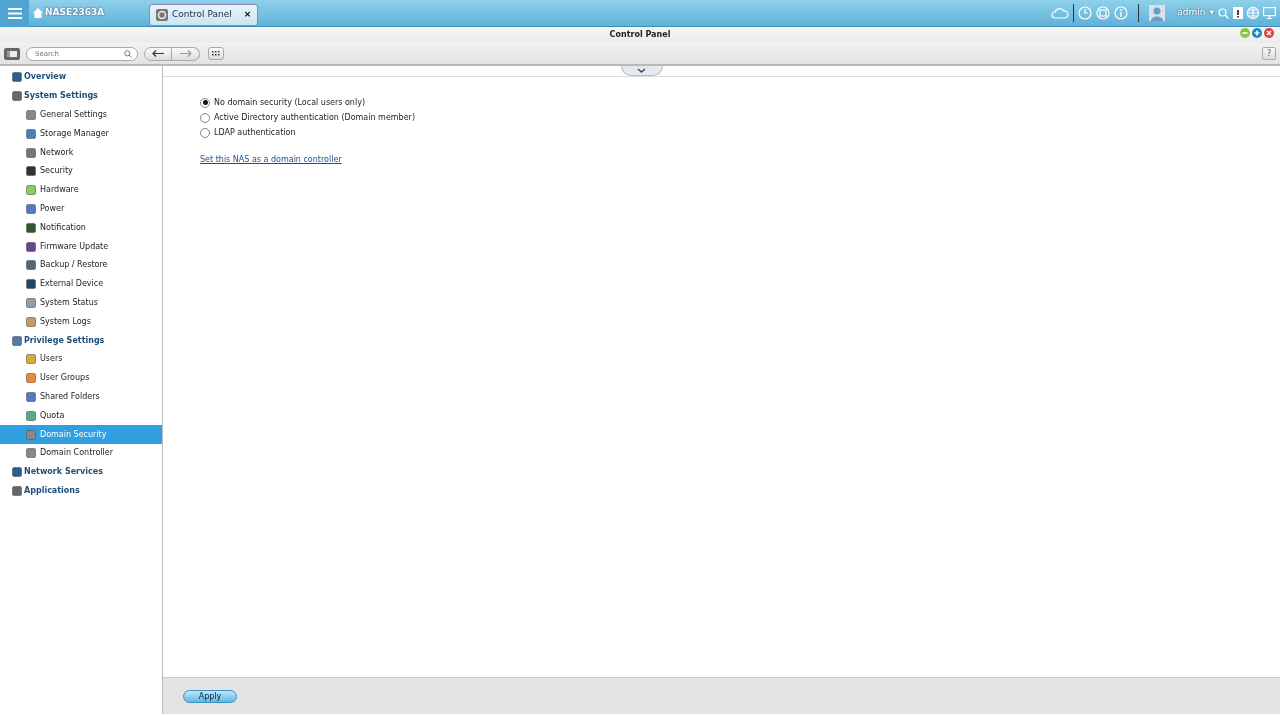 This screenshot has width=1280, height=715. What do you see at coordinates (81, 209) in the screenshot?
I see `sidebar-item: Power` at bounding box center [81, 209].